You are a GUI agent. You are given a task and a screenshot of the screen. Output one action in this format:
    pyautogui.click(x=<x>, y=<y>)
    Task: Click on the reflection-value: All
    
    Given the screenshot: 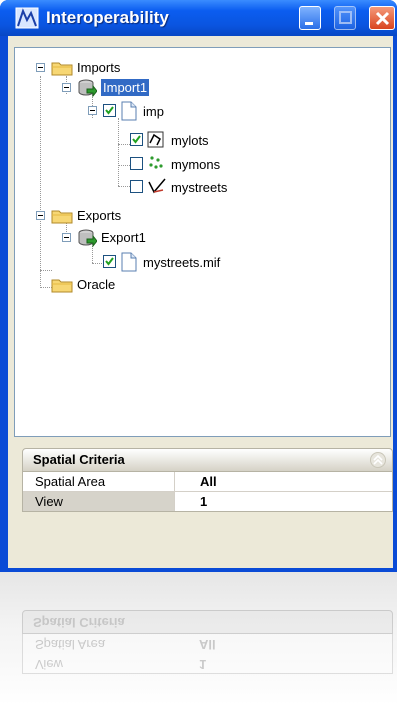 What is the action you would take?
    pyautogui.click(x=207, y=644)
    